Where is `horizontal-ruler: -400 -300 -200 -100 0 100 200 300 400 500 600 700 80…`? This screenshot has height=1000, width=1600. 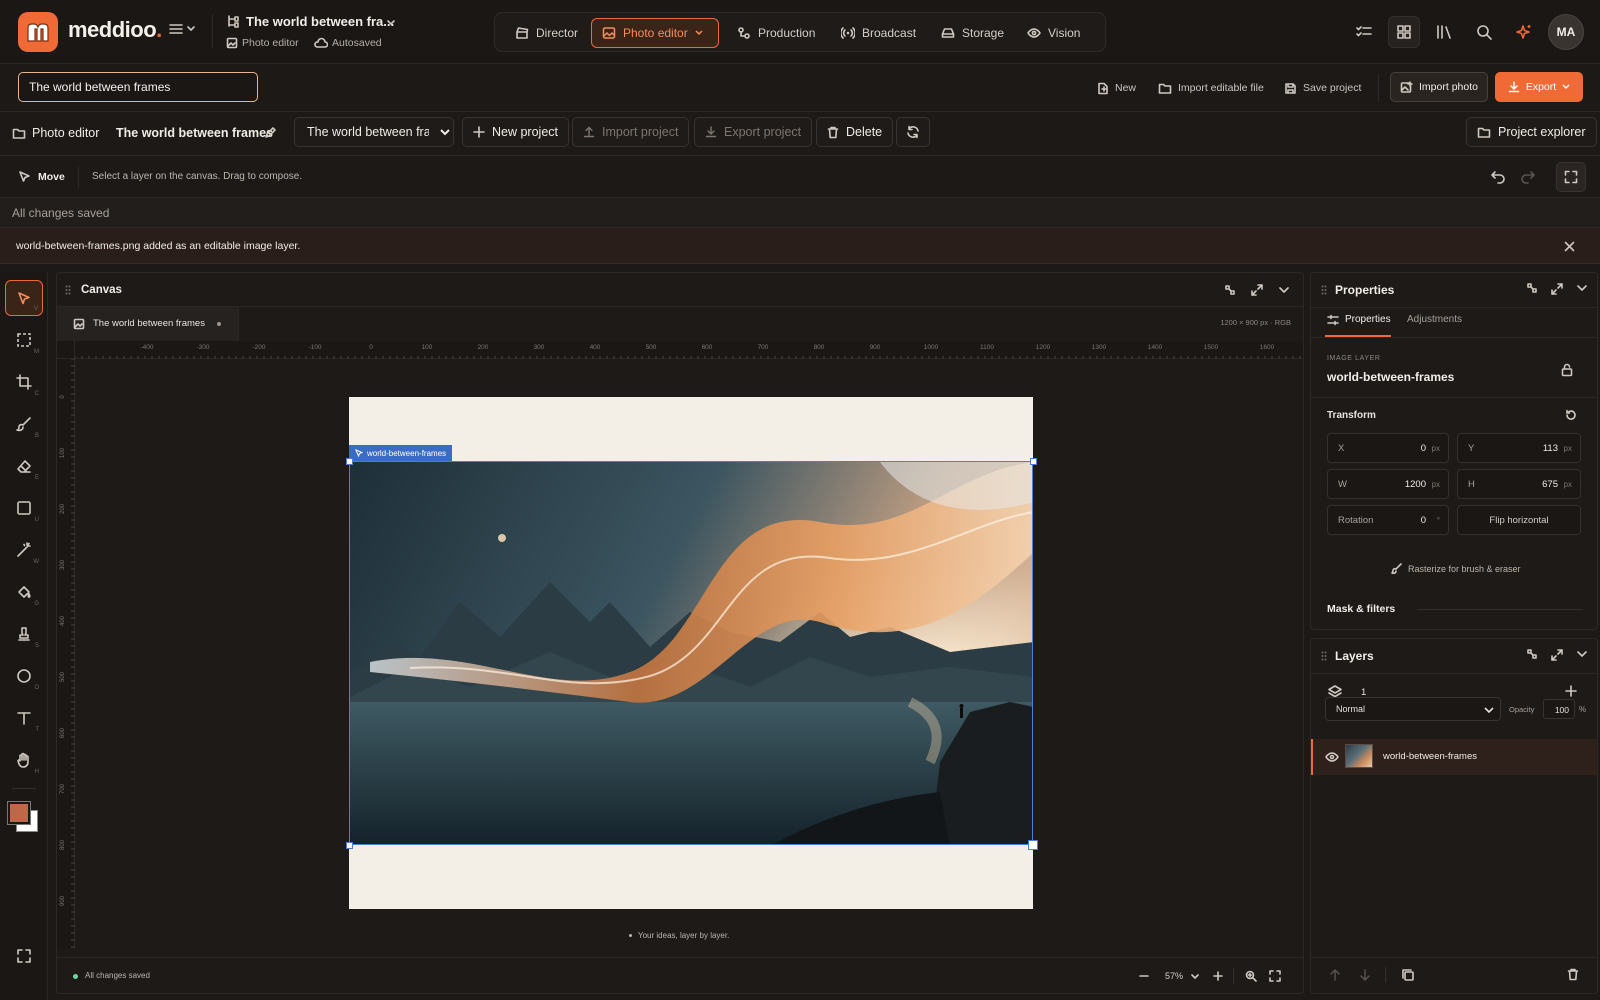
horizontal-ruler: -400 -300 -200 -100 0 100 200 300 400 500 600 700 80… is located at coordinates (689, 350).